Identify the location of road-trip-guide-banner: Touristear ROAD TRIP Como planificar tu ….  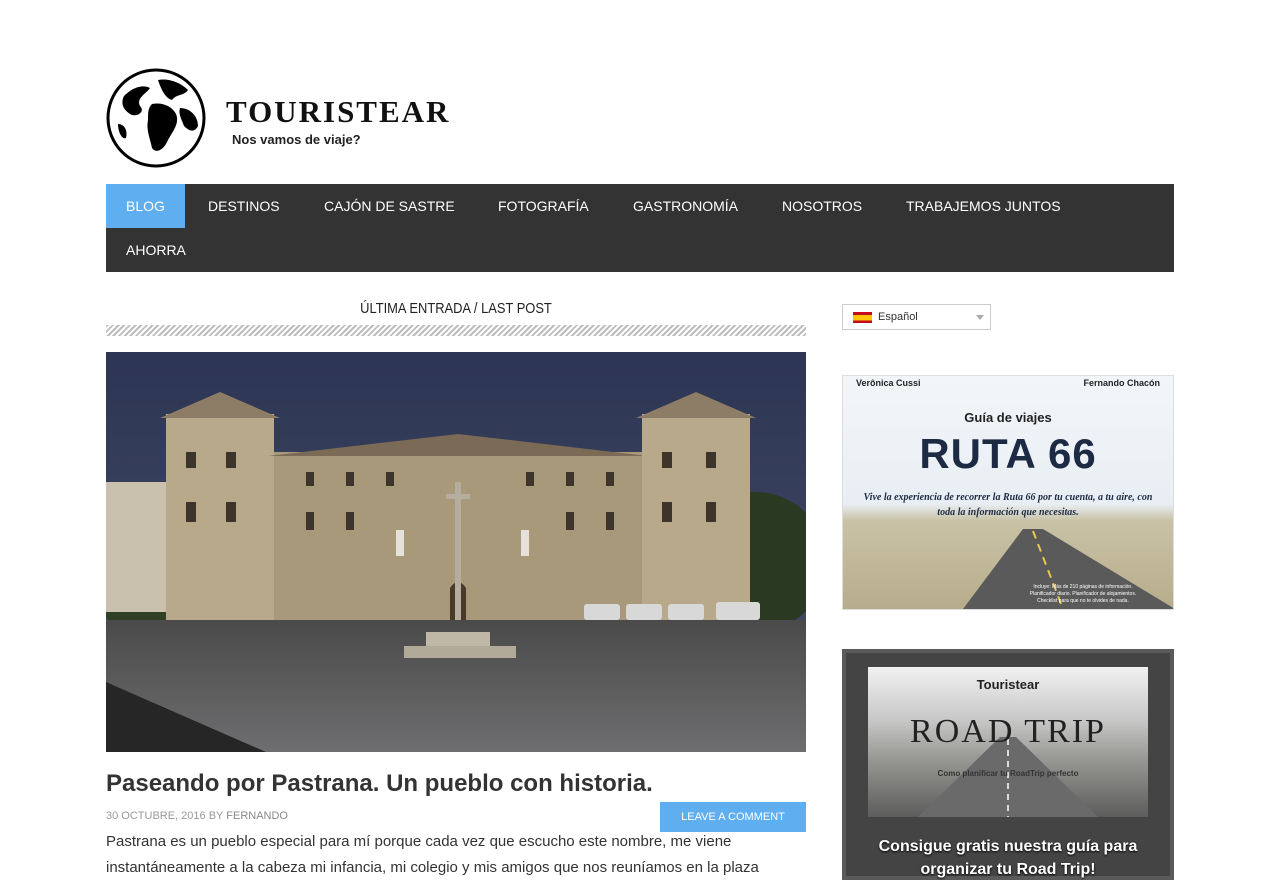
(1008, 764).